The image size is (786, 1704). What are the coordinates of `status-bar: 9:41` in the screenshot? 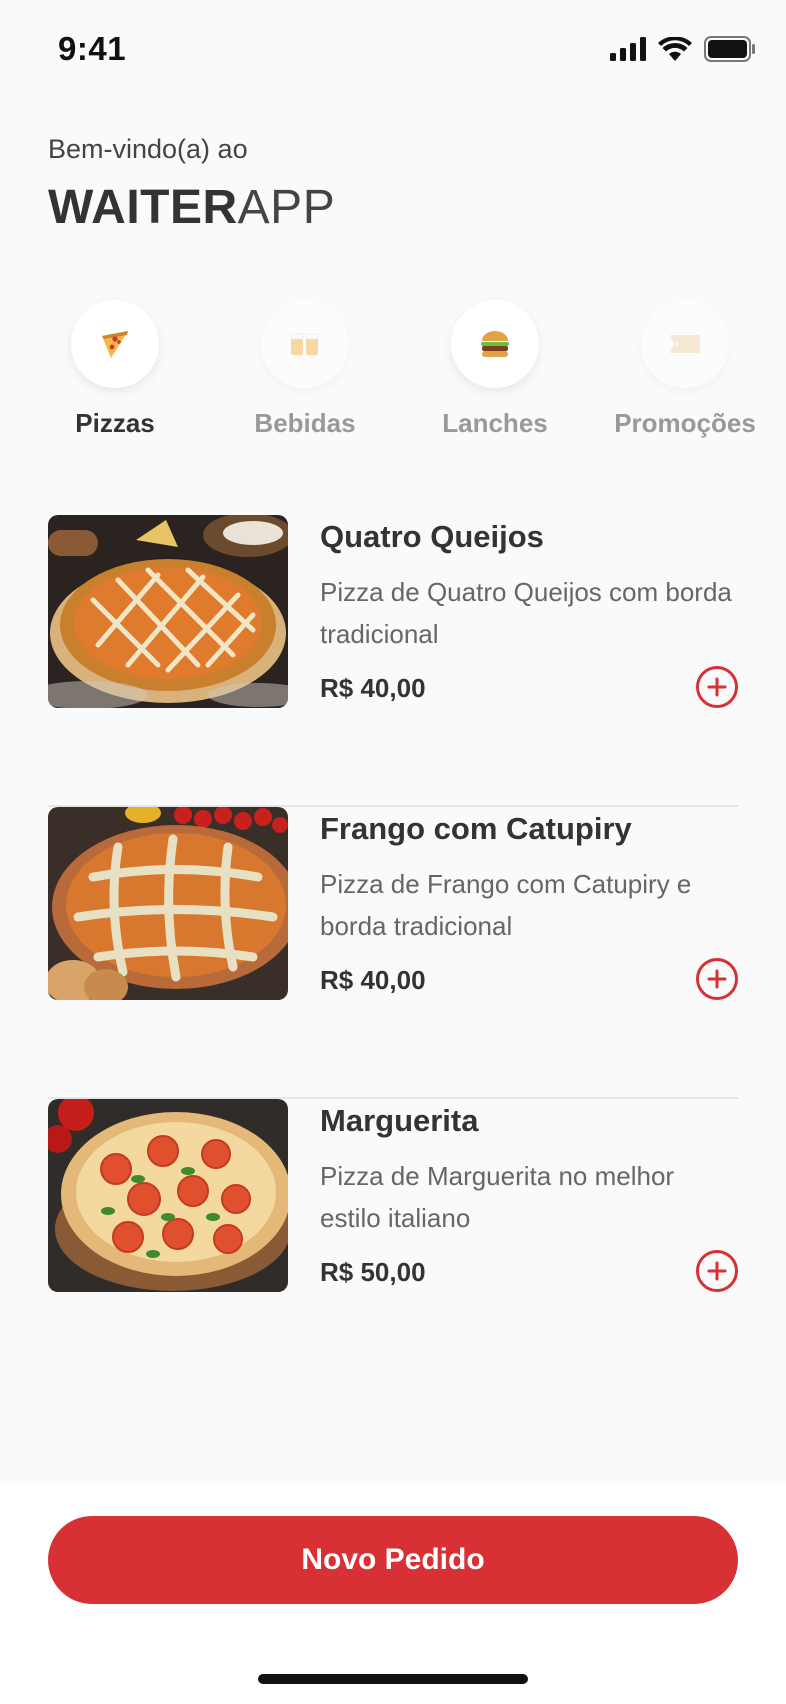 It's located at (393, 50).